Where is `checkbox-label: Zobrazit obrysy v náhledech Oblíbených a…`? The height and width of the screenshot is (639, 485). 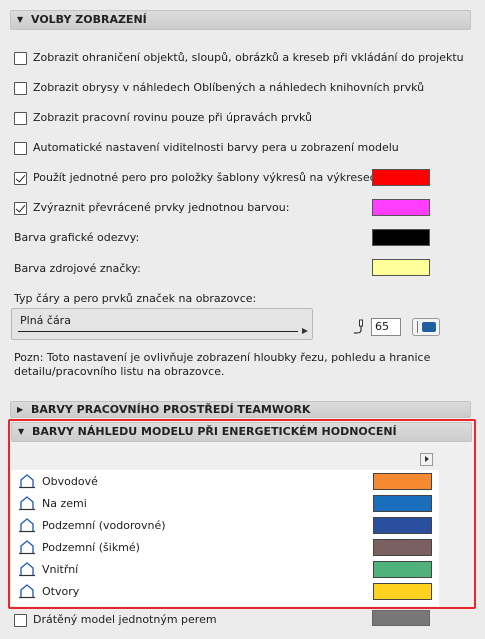 checkbox-label: Zobrazit obrysy v náhledech Oblíbených a… is located at coordinates (229, 87).